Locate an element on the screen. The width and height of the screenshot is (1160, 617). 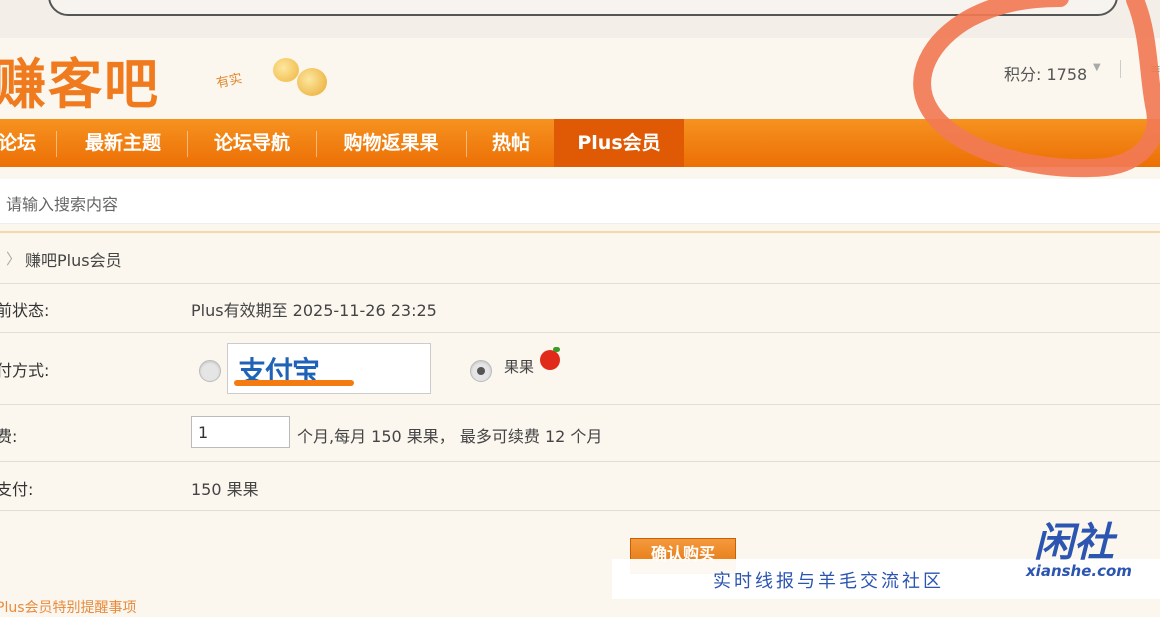
chevron-down-icon: ▼ is located at coordinates (1097, 67).